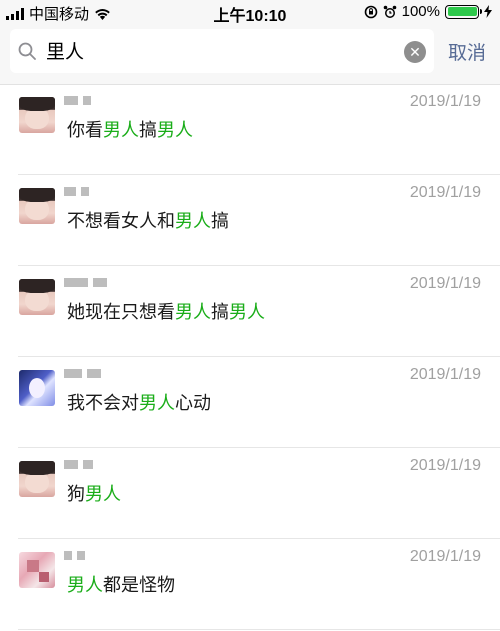 This screenshot has height=631, width=500. What do you see at coordinates (250, 403) in the screenshot?
I see `search-result-item: 2019/1/19 我不会对男人心动` at bounding box center [250, 403].